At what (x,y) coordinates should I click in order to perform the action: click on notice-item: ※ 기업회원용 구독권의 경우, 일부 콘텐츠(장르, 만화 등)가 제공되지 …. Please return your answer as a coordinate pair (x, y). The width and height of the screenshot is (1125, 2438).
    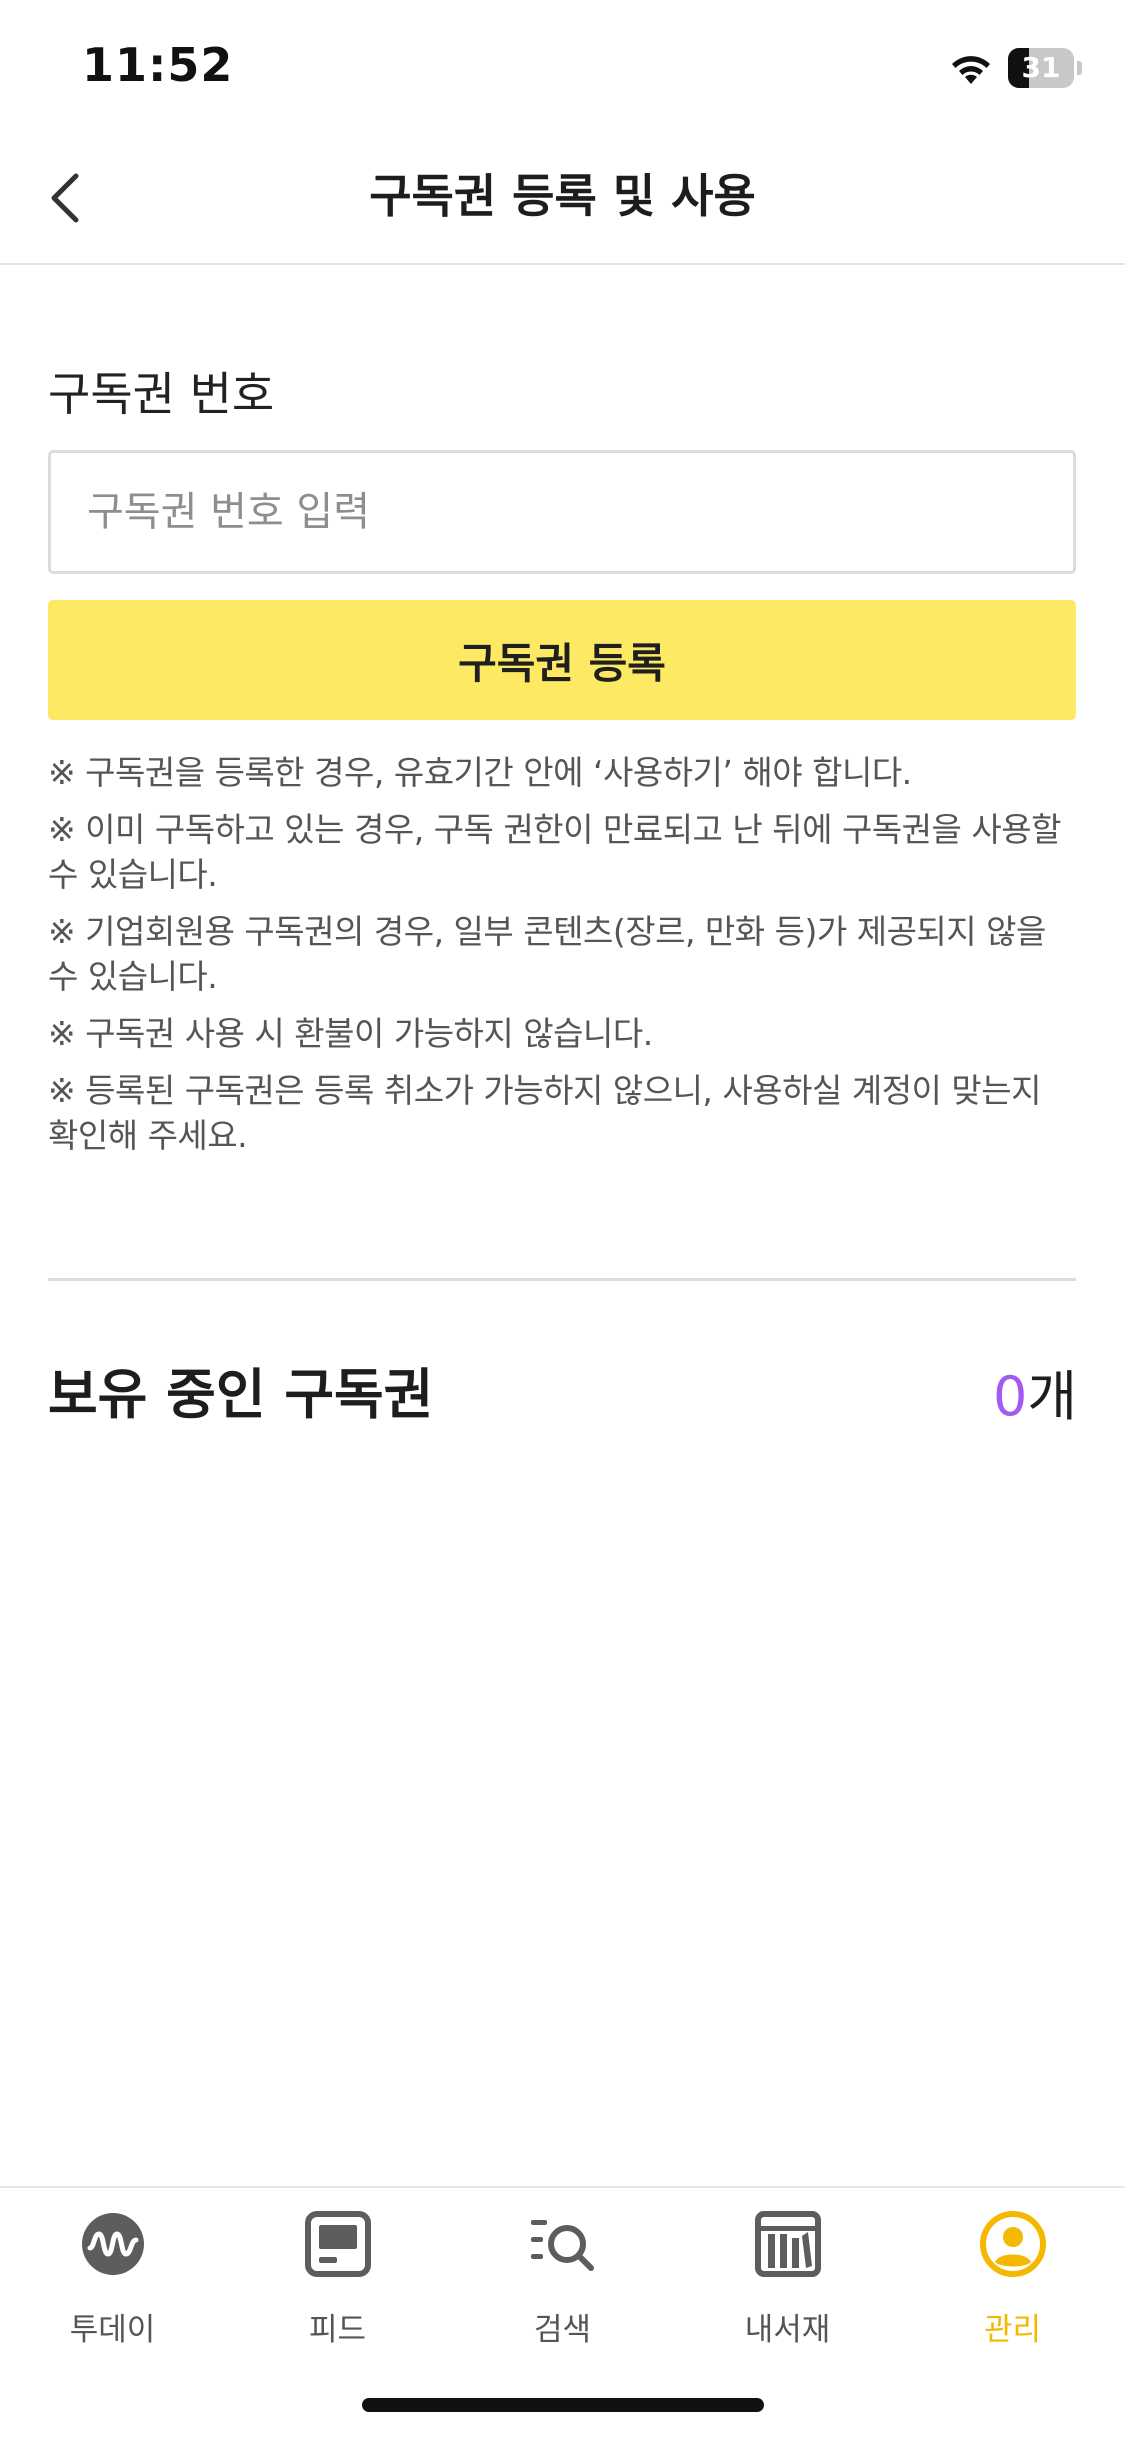
    Looking at the image, I should click on (547, 954).